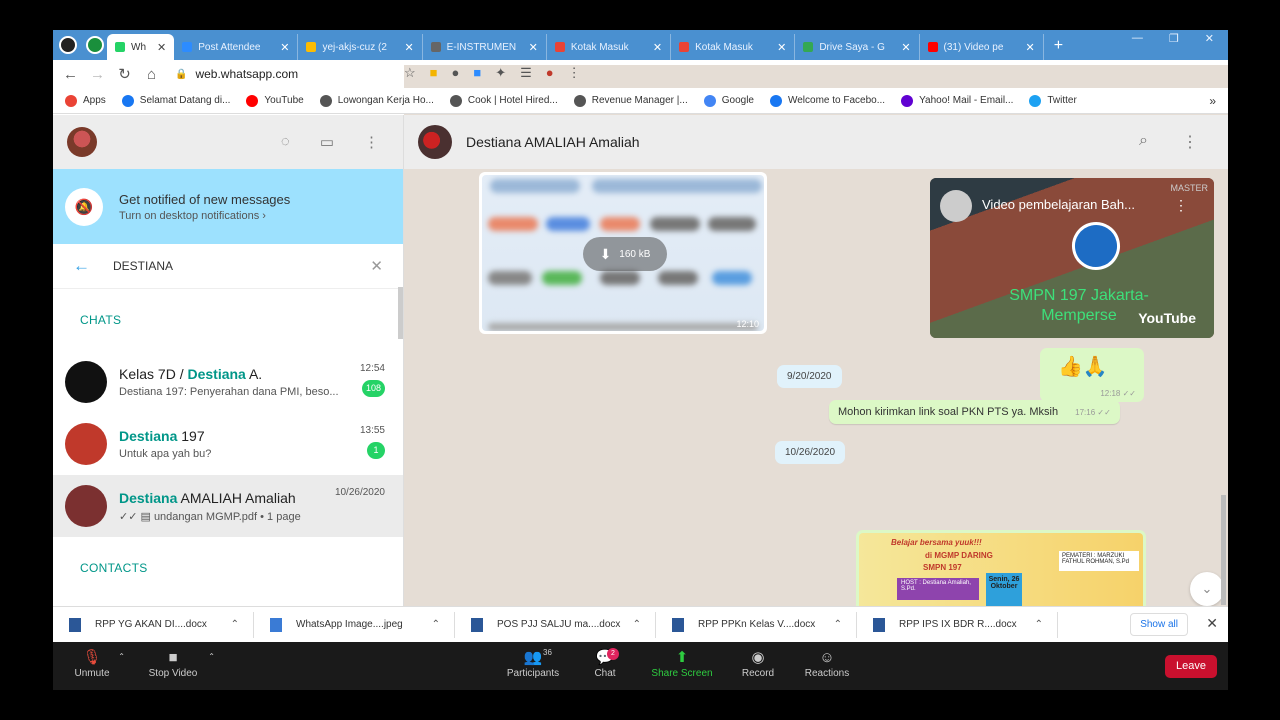  What do you see at coordinates (228, 444) in the screenshot?
I see `chat-list-item: Destiana 197 Untuk apa yah bu? 13:55 1` at bounding box center [228, 444].